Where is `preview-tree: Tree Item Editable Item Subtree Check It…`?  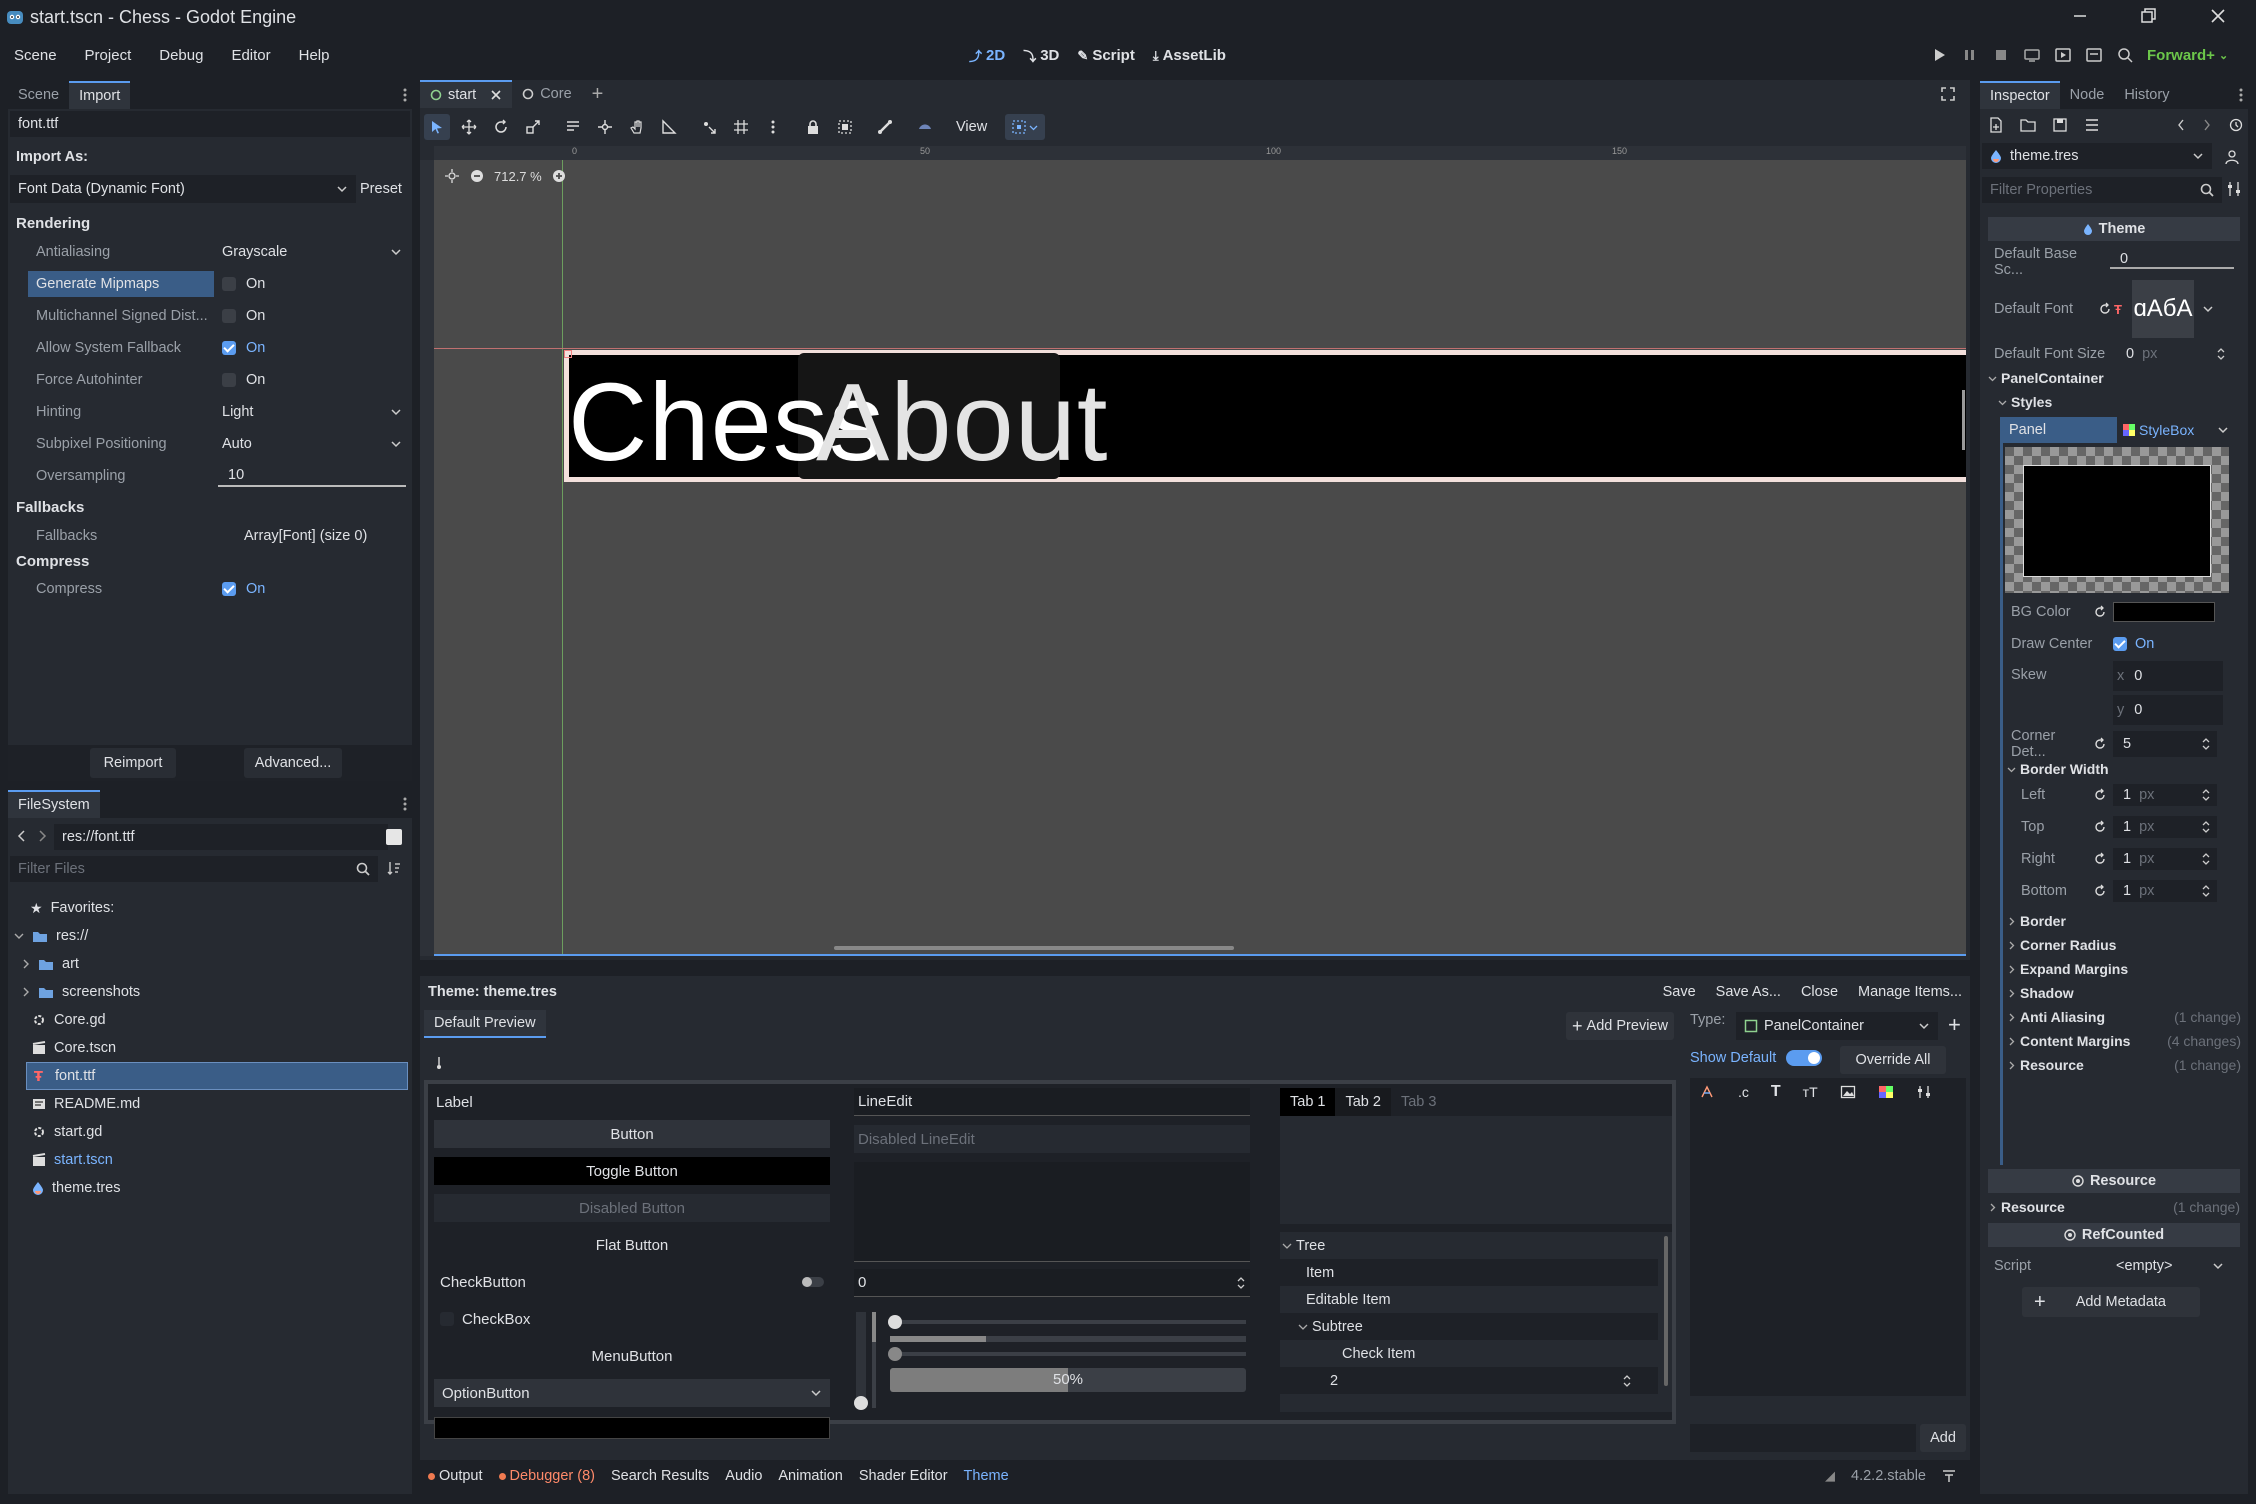 preview-tree: Tree Item Editable Item Subtree Check It… is located at coordinates (1476, 1322).